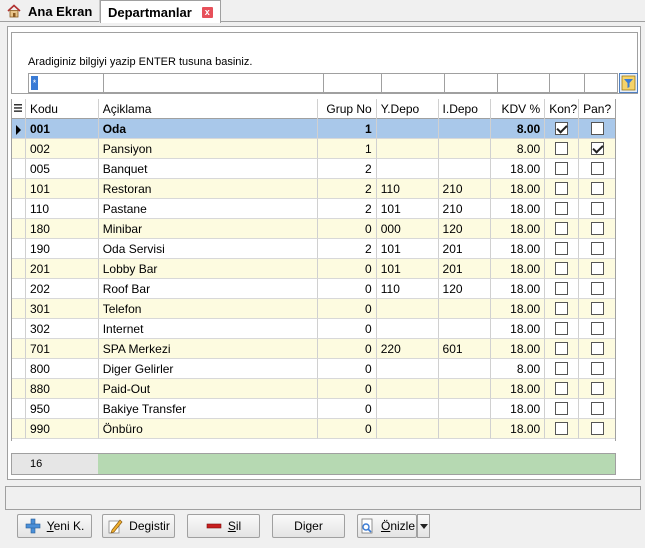 This screenshot has width=645, height=548. I want to click on cell-kodu: 005, so click(62, 169).